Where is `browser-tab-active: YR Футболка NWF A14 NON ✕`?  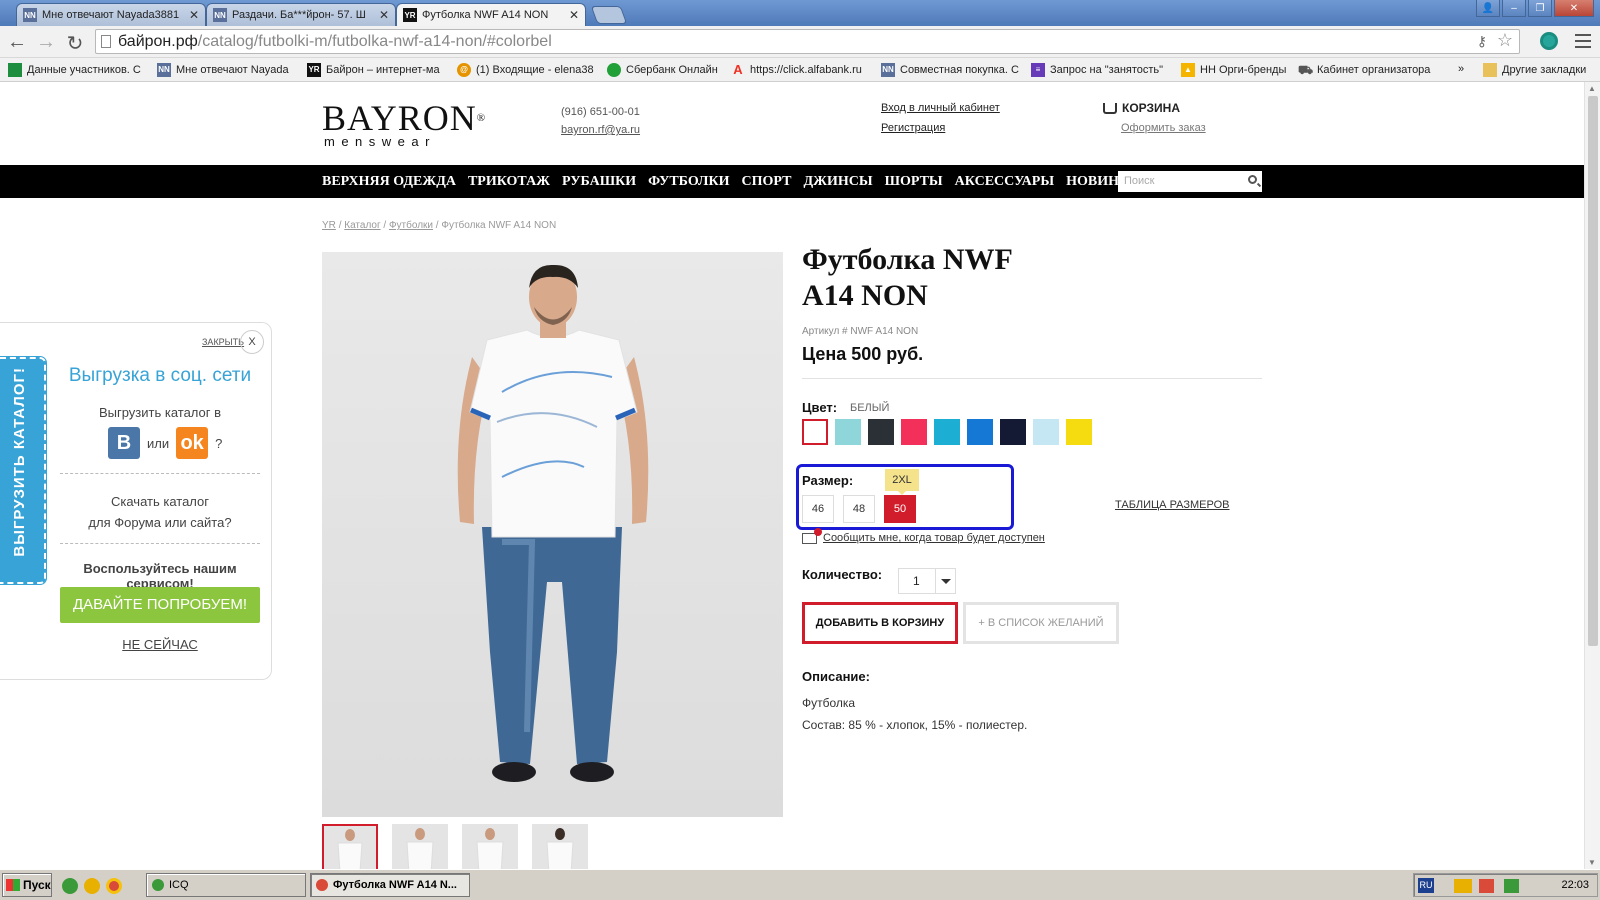
browser-tab-active: YR Футболка NWF A14 NON ✕ is located at coordinates (491, 14).